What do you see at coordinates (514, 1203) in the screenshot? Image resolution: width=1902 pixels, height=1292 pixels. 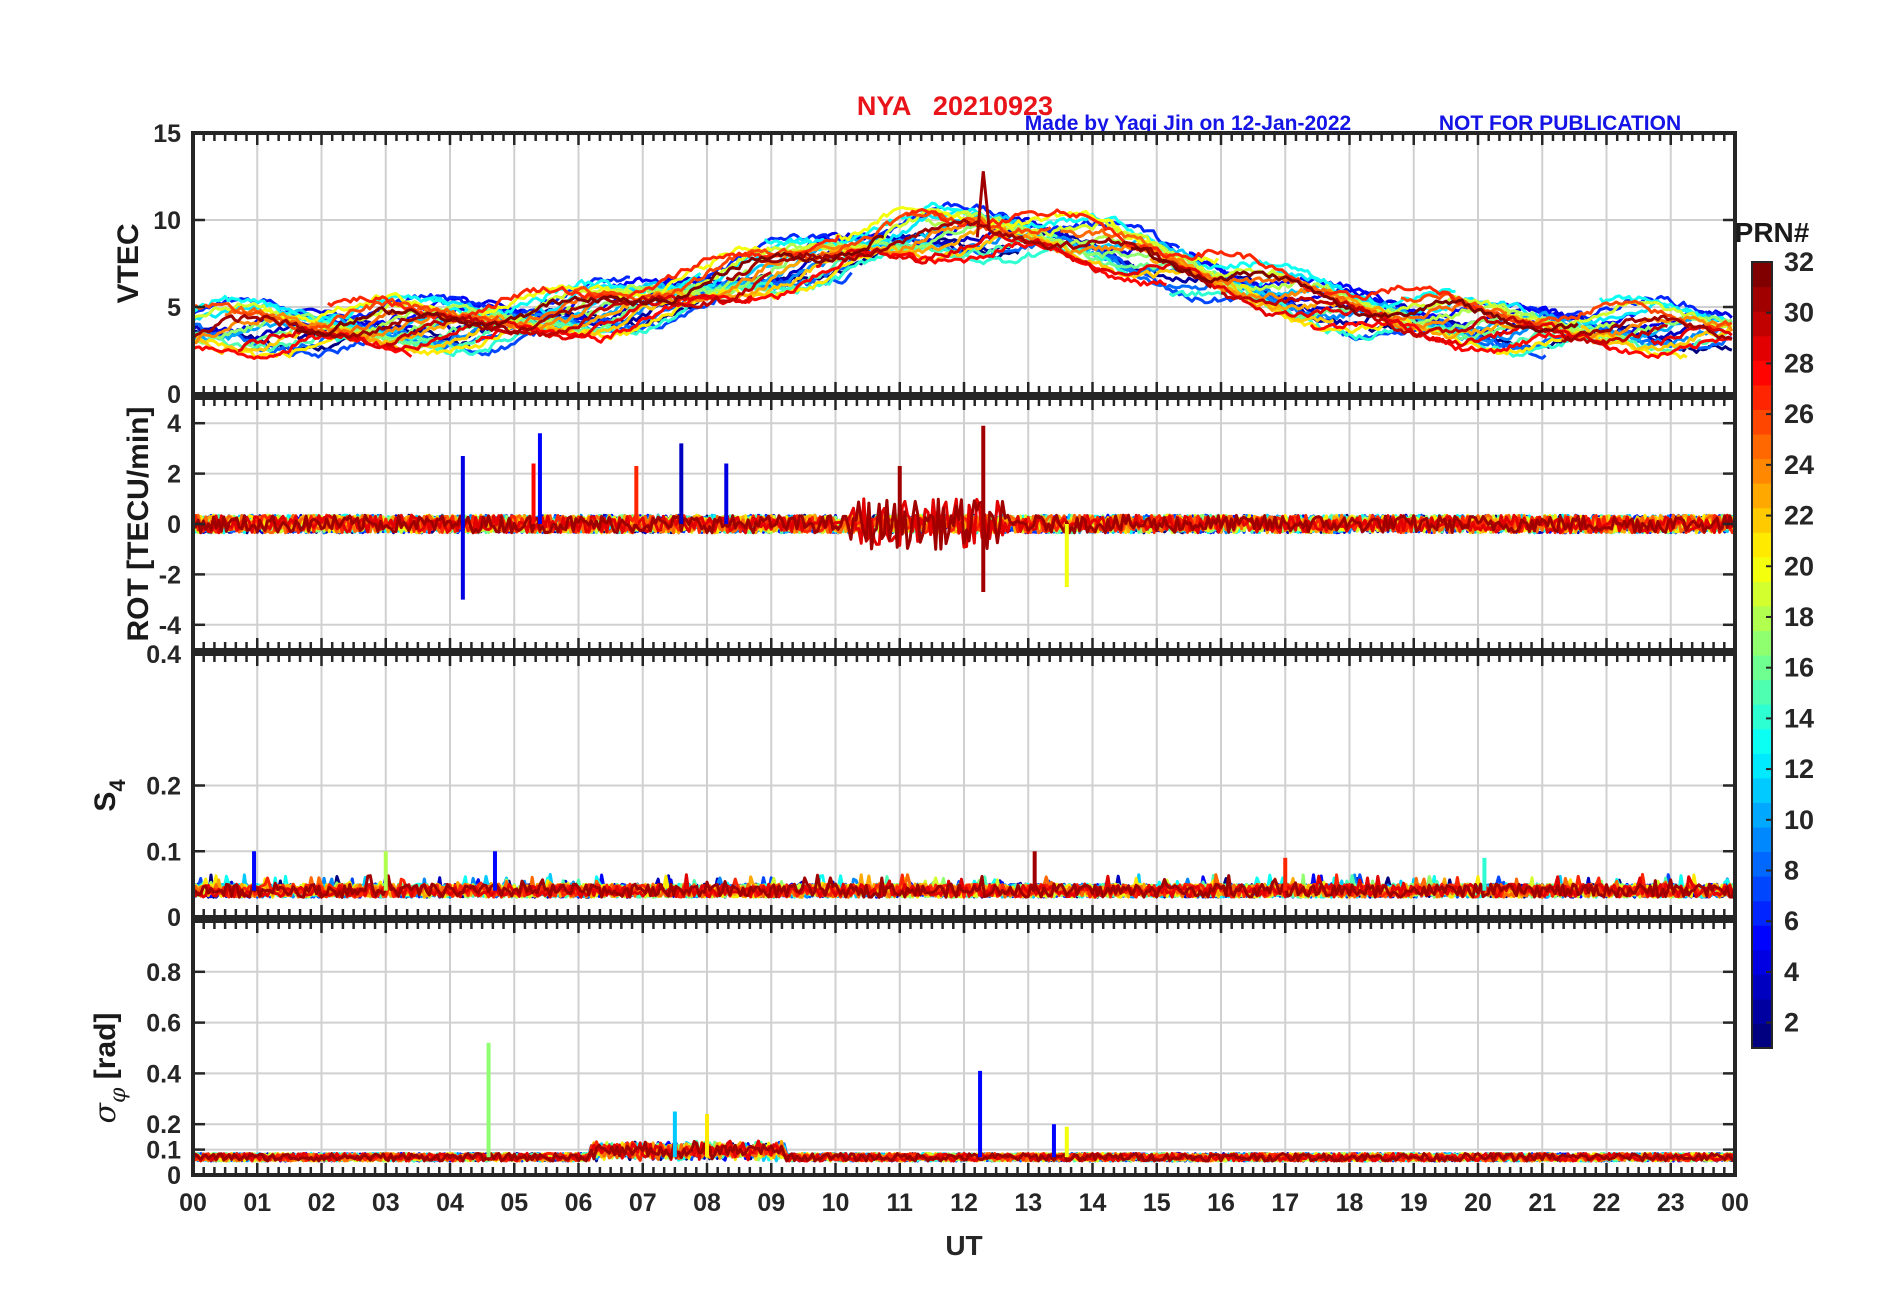 I see `x-tick-label: 05` at bounding box center [514, 1203].